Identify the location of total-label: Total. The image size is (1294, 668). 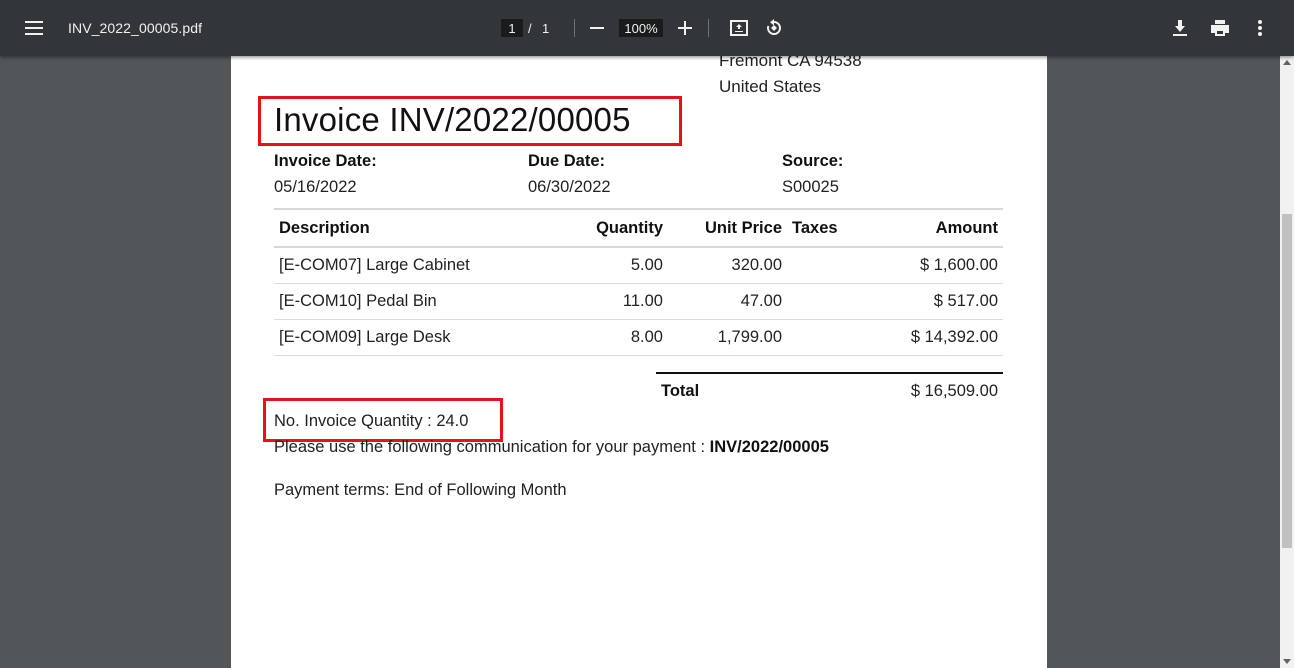
(680, 391).